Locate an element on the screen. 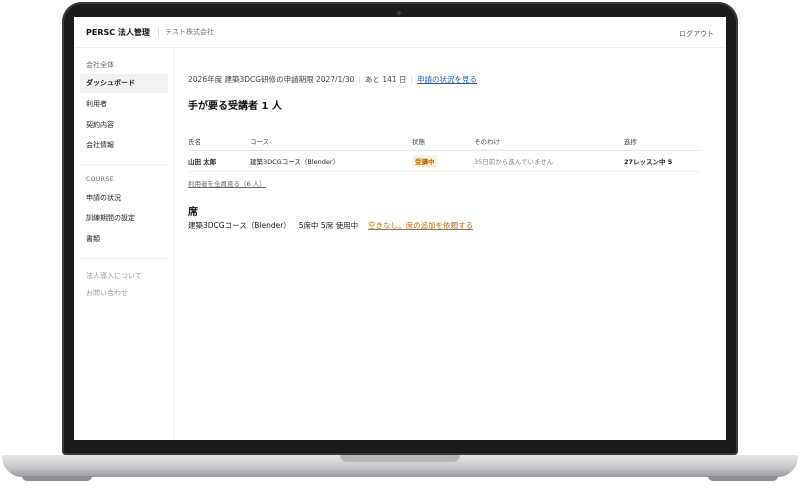 This screenshot has height=489, width=800. student-progress: 27レッスン中 5 is located at coordinates (662, 161).